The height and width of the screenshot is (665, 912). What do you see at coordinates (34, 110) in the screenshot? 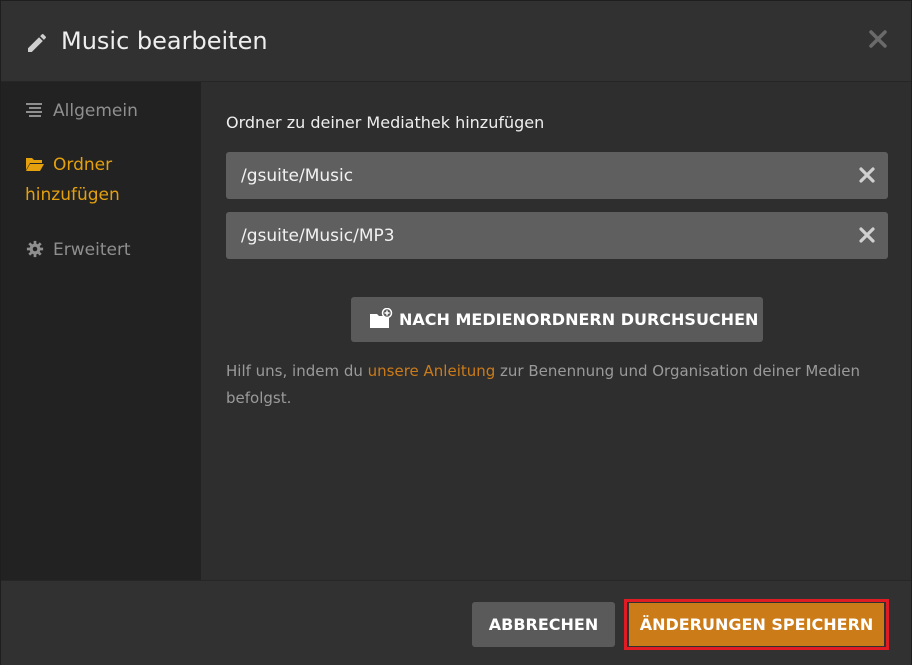
I see `lines-icon` at bounding box center [34, 110].